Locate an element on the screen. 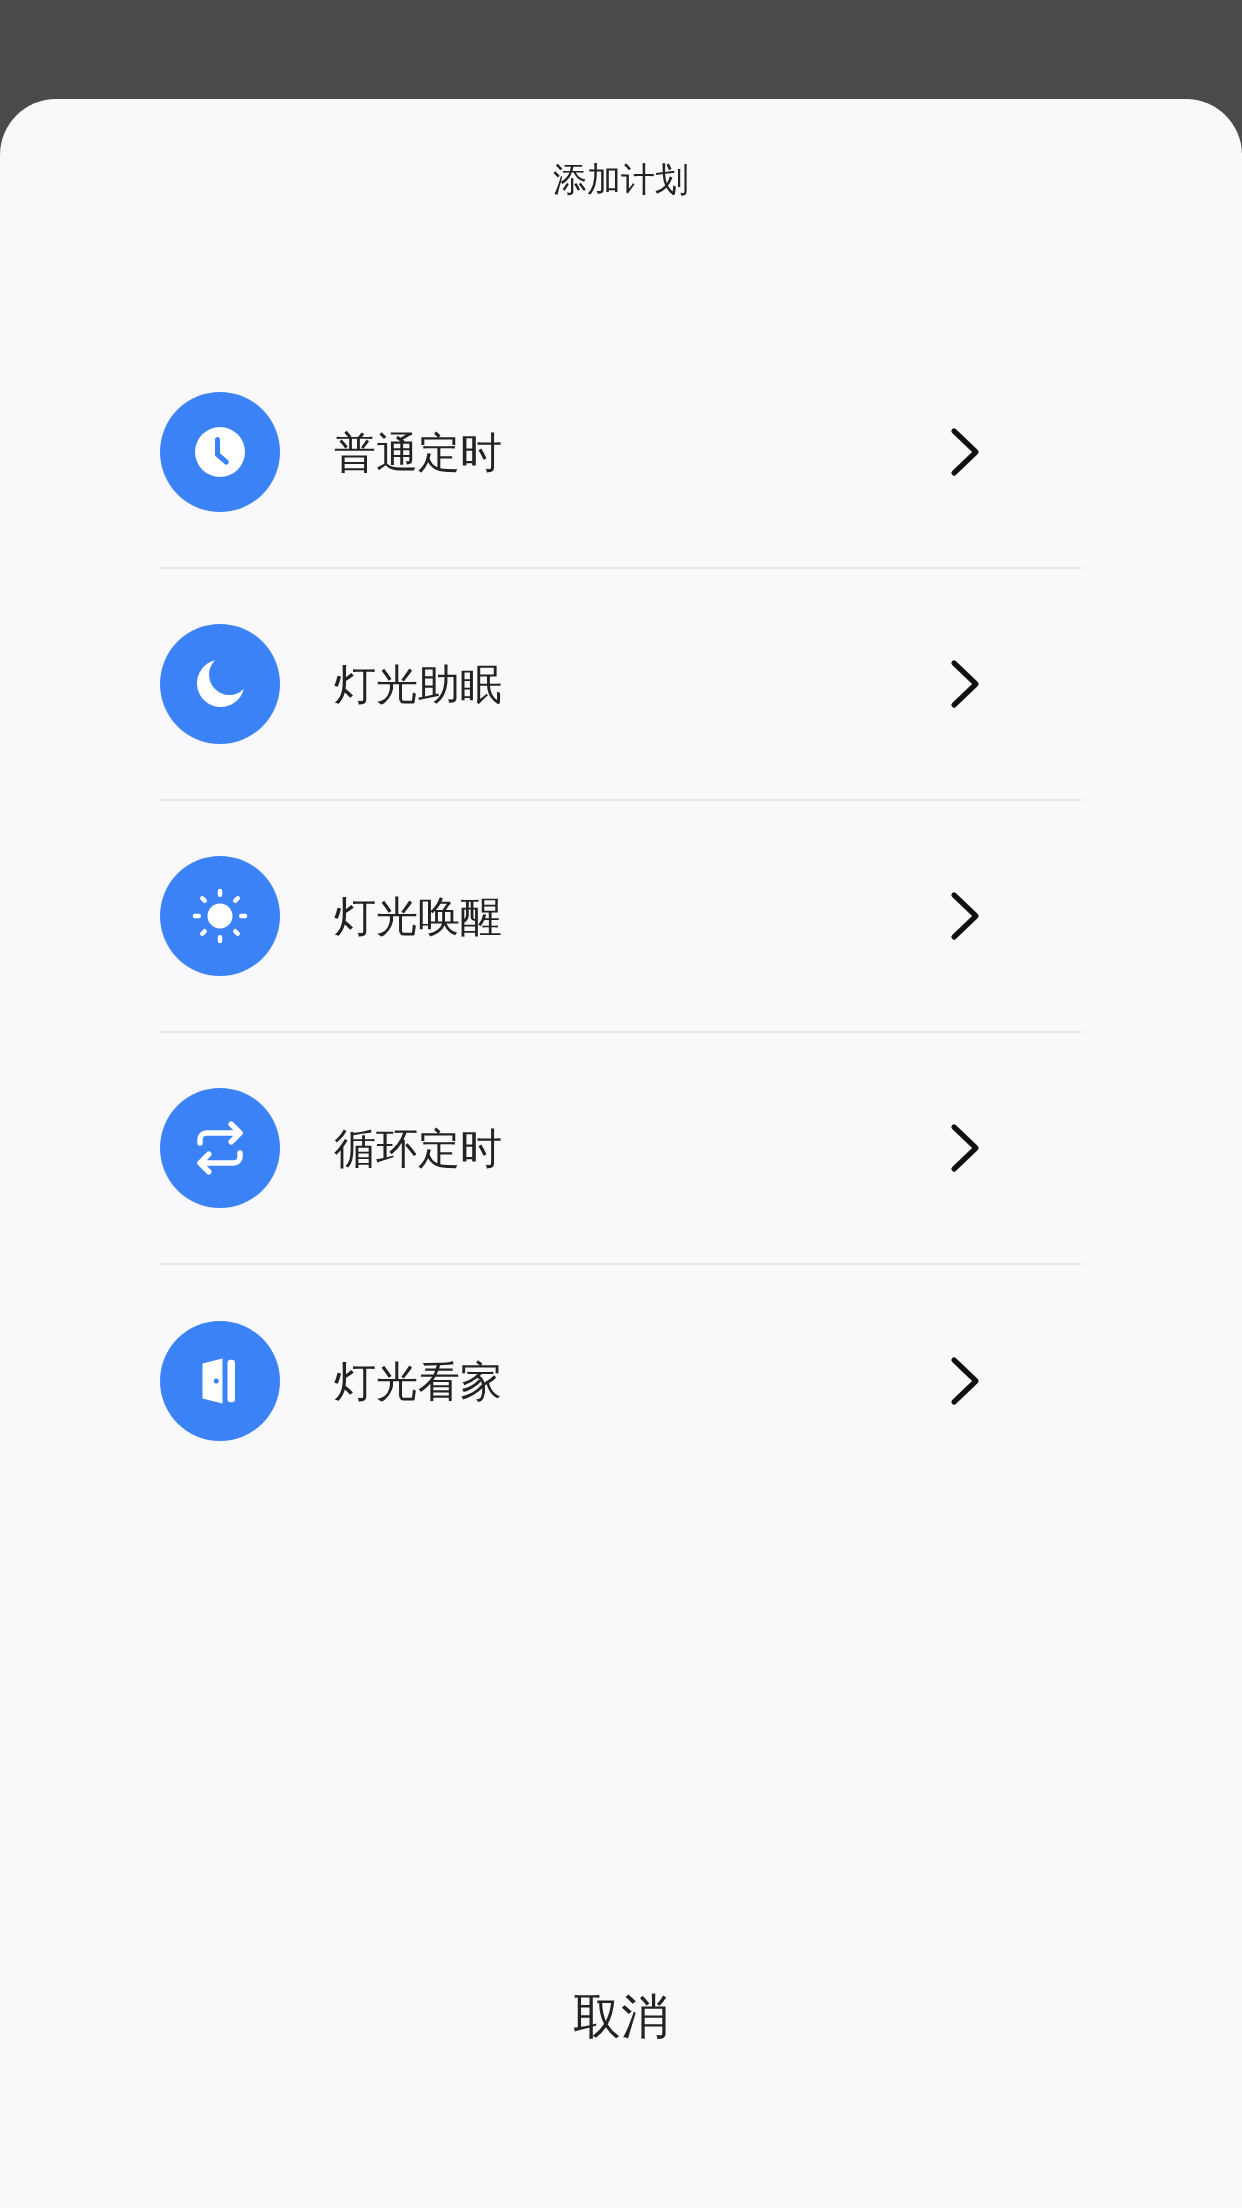 This screenshot has width=1242, height=2208. plan-option: 灯光唤醒 is located at coordinates (621, 917).